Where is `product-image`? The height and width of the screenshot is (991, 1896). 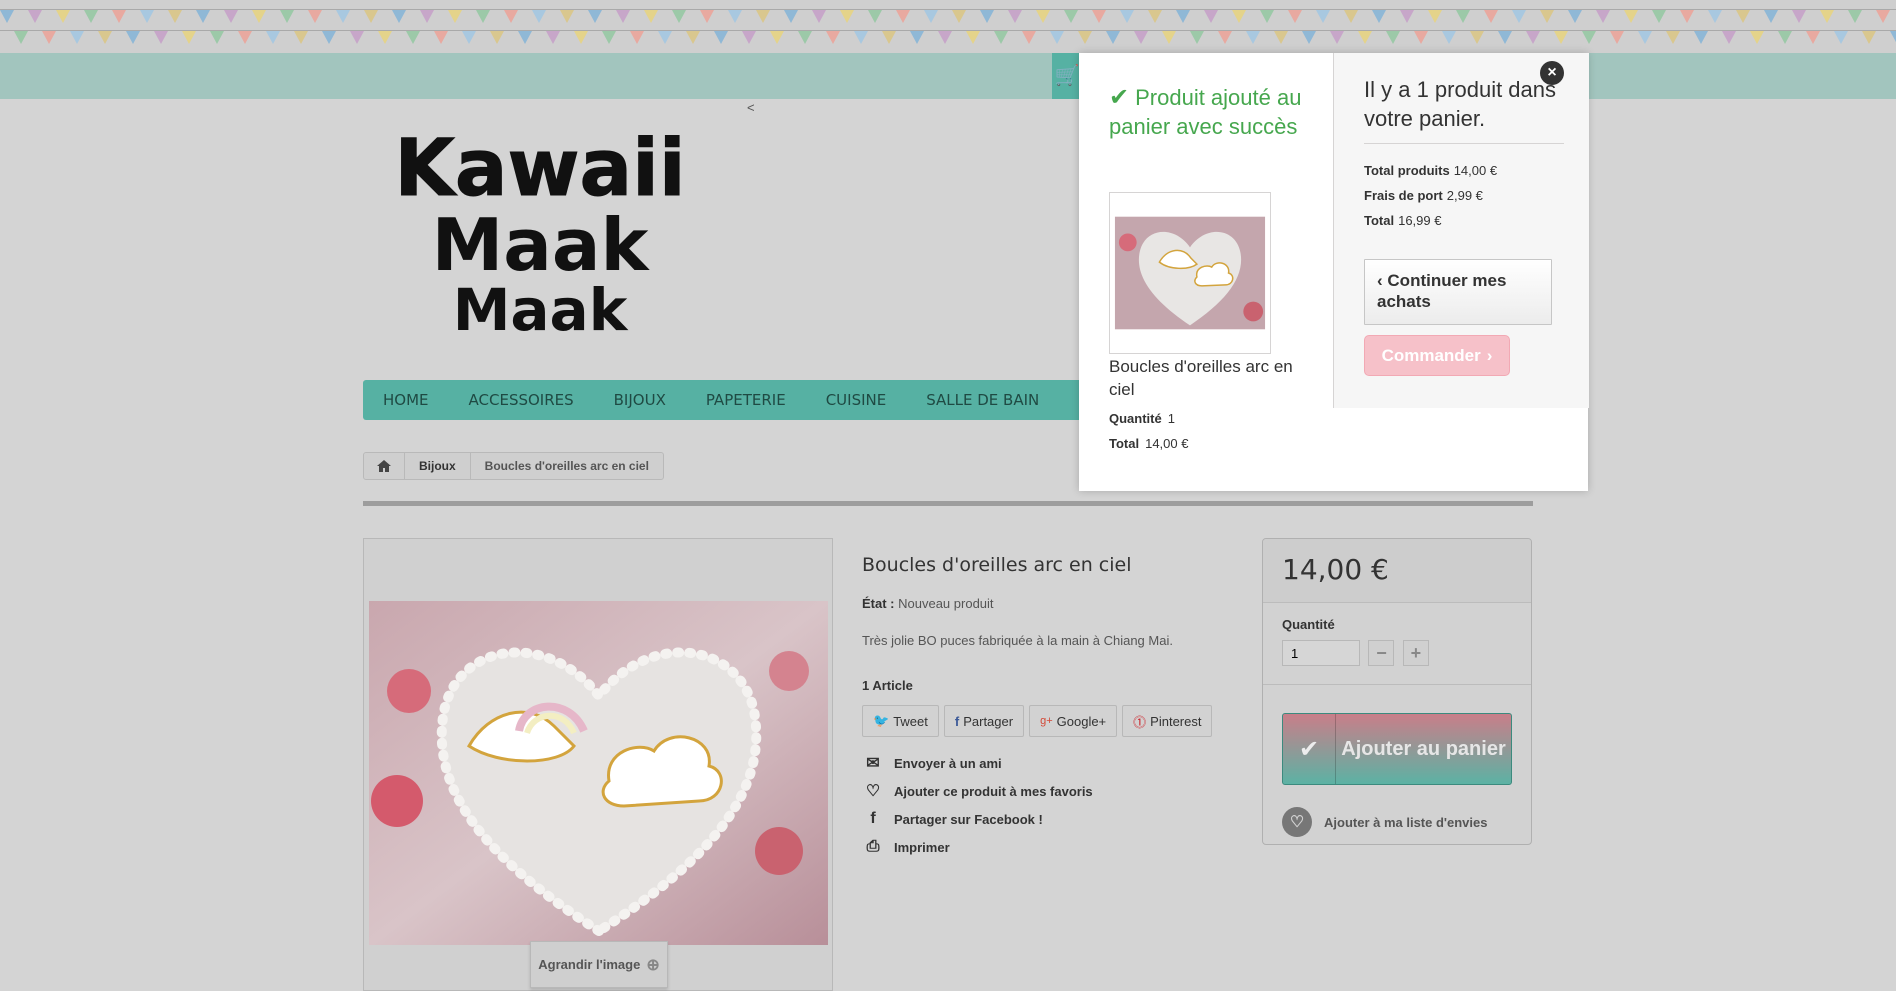
product-image is located at coordinates (598, 773).